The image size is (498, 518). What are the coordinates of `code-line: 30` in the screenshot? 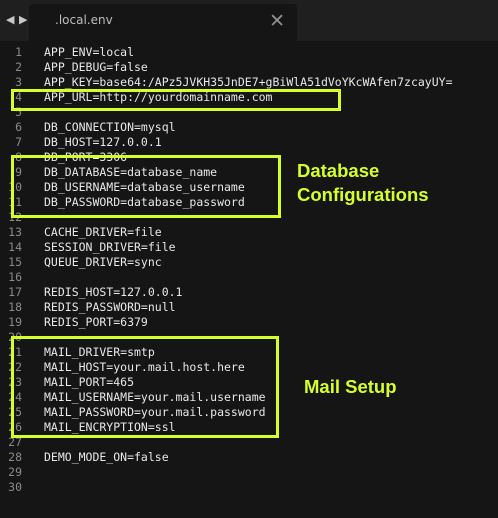 It's located at (249, 487).